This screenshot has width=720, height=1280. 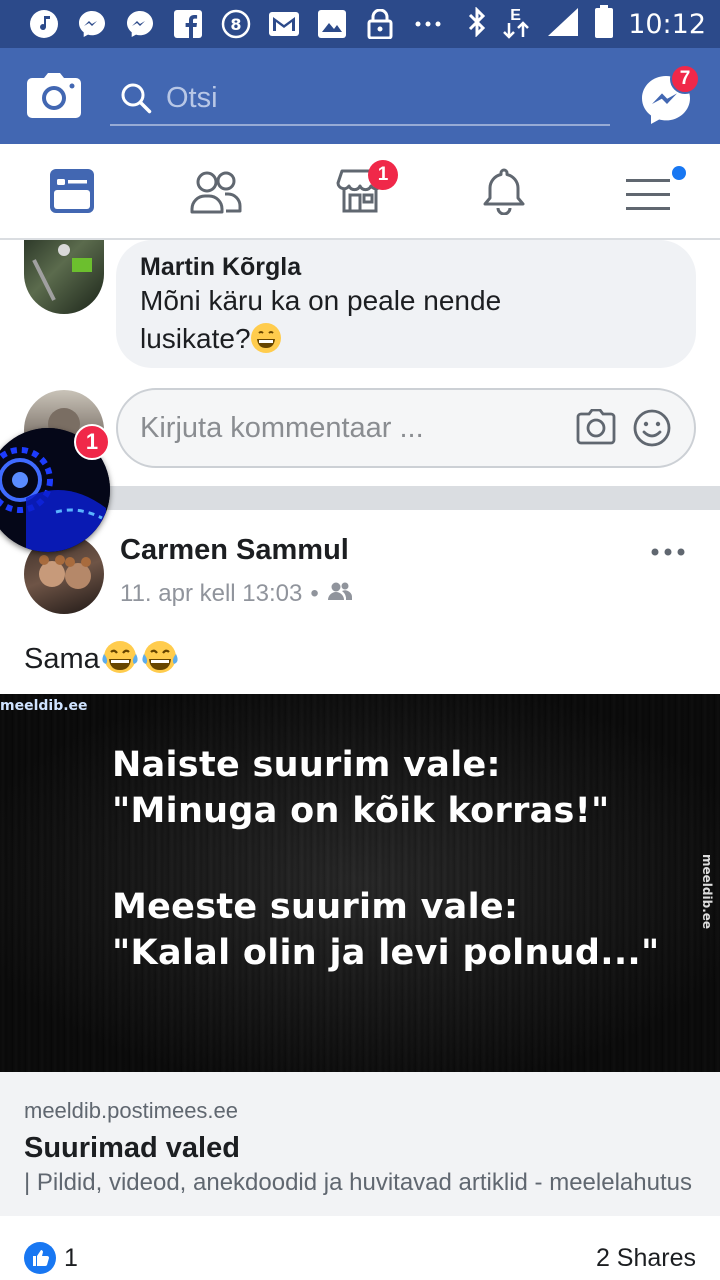 What do you see at coordinates (234, 550) in the screenshot?
I see `post-author-name: Carmen Sammul` at bounding box center [234, 550].